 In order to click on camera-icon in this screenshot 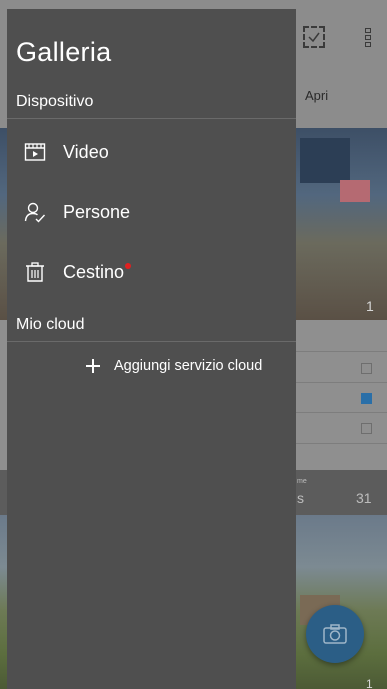, I will do `click(335, 634)`.